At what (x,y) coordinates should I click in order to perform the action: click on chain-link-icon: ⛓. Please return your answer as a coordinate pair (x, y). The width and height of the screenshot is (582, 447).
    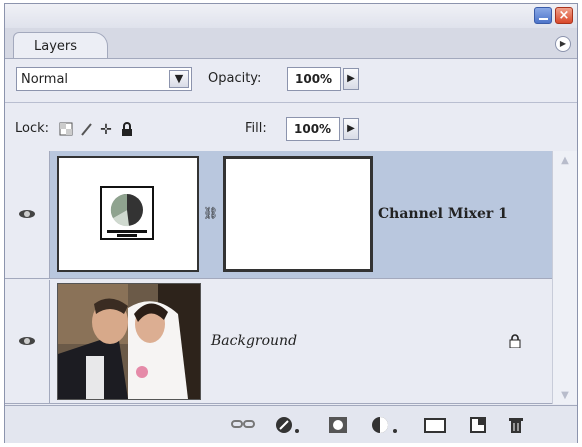
    Looking at the image, I should click on (210, 213).